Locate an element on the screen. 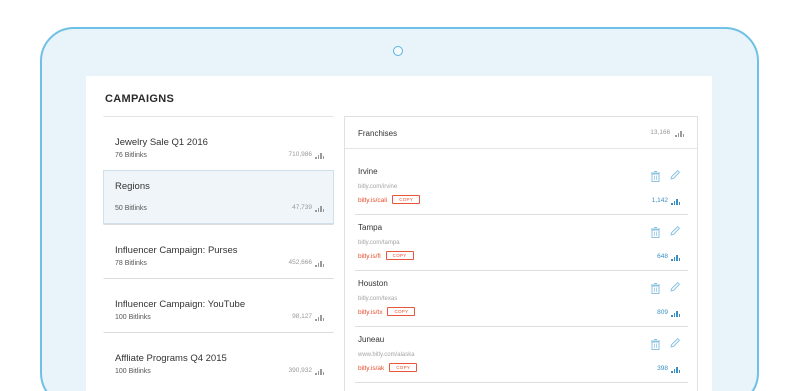  campaign-click-count: 710,986 is located at coordinates (307, 155).